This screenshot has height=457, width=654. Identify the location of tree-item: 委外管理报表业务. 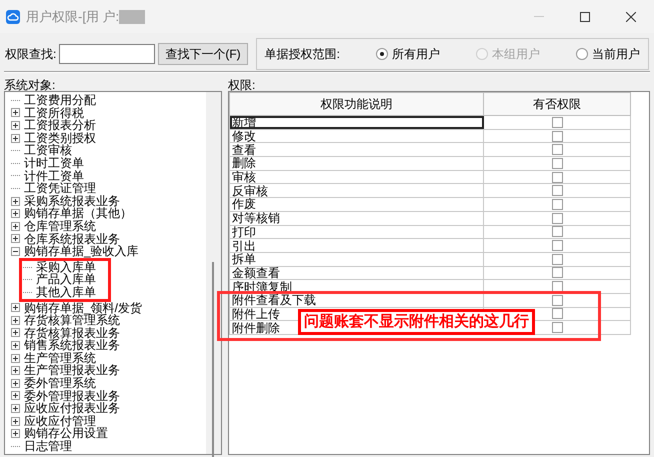
(72, 396).